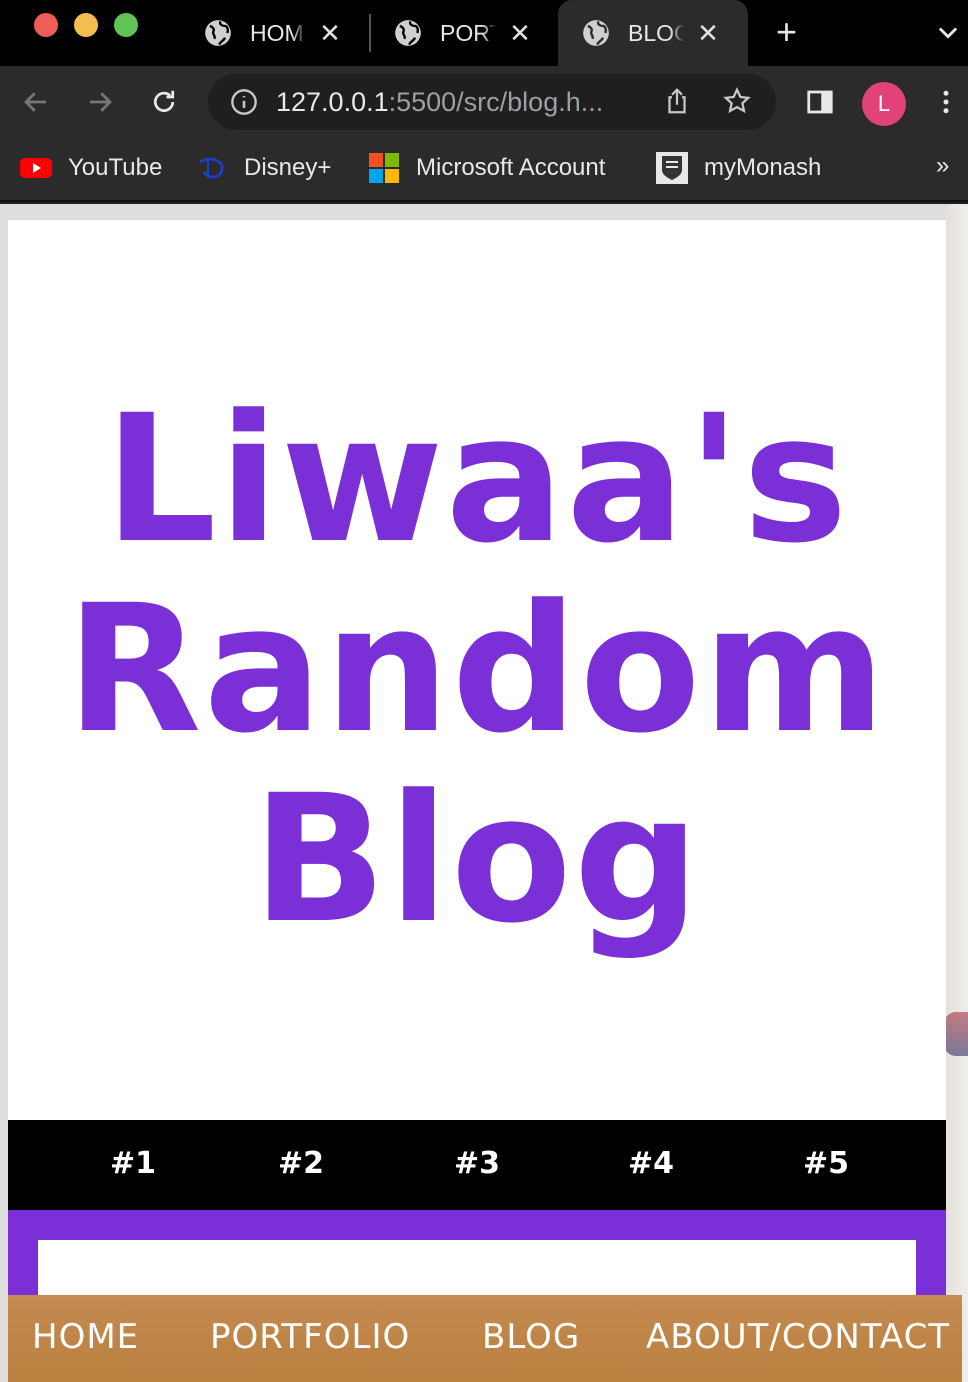 This screenshot has height=1382, width=968. I want to click on main-navigation: HOME PORTFOLIO BLOG ABOUT/CONTACT, so click(485, 1338).